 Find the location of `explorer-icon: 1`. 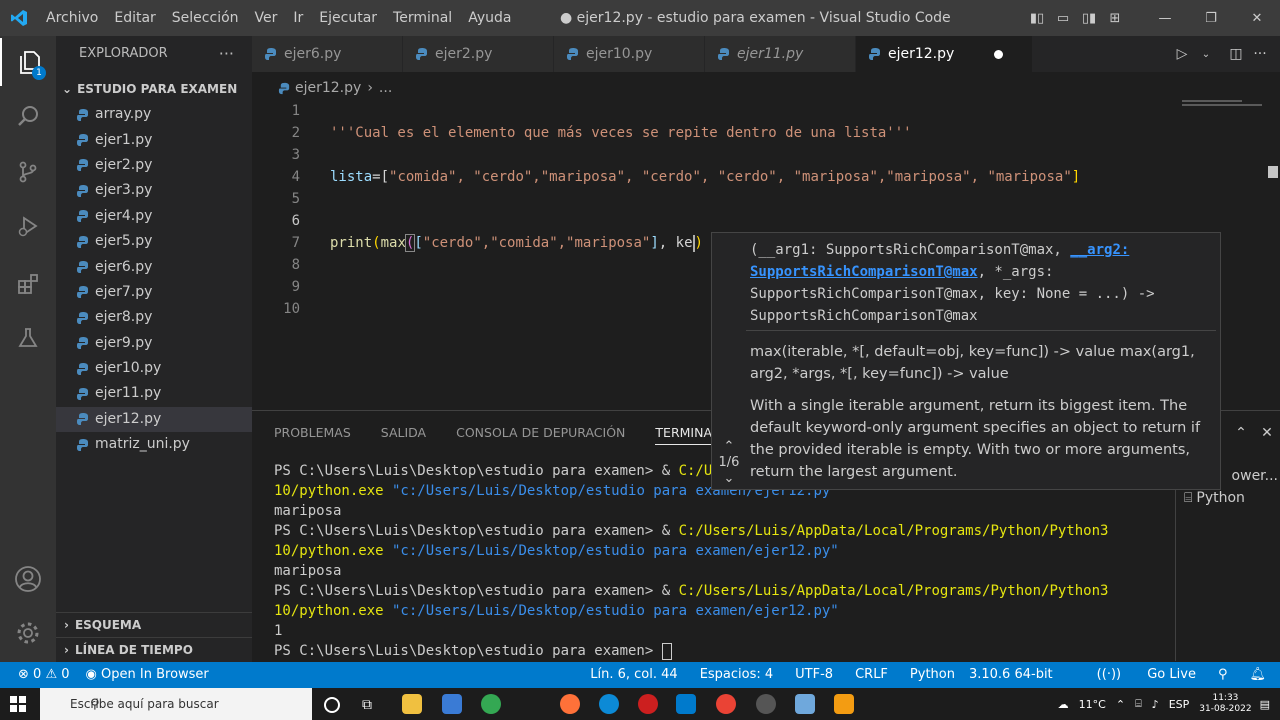

explorer-icon: 1 is located at coordinates (29, 62).